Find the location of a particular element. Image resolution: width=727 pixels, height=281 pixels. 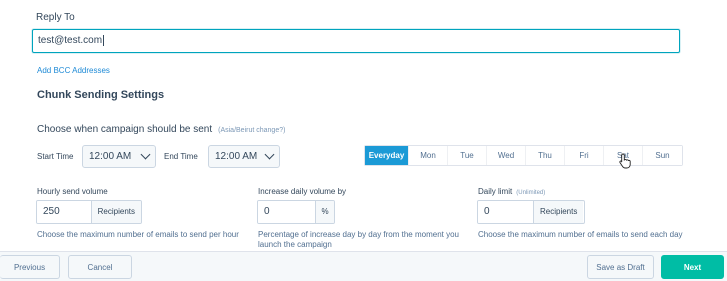

day-mon: Mon is located at coordinates (428, 155).